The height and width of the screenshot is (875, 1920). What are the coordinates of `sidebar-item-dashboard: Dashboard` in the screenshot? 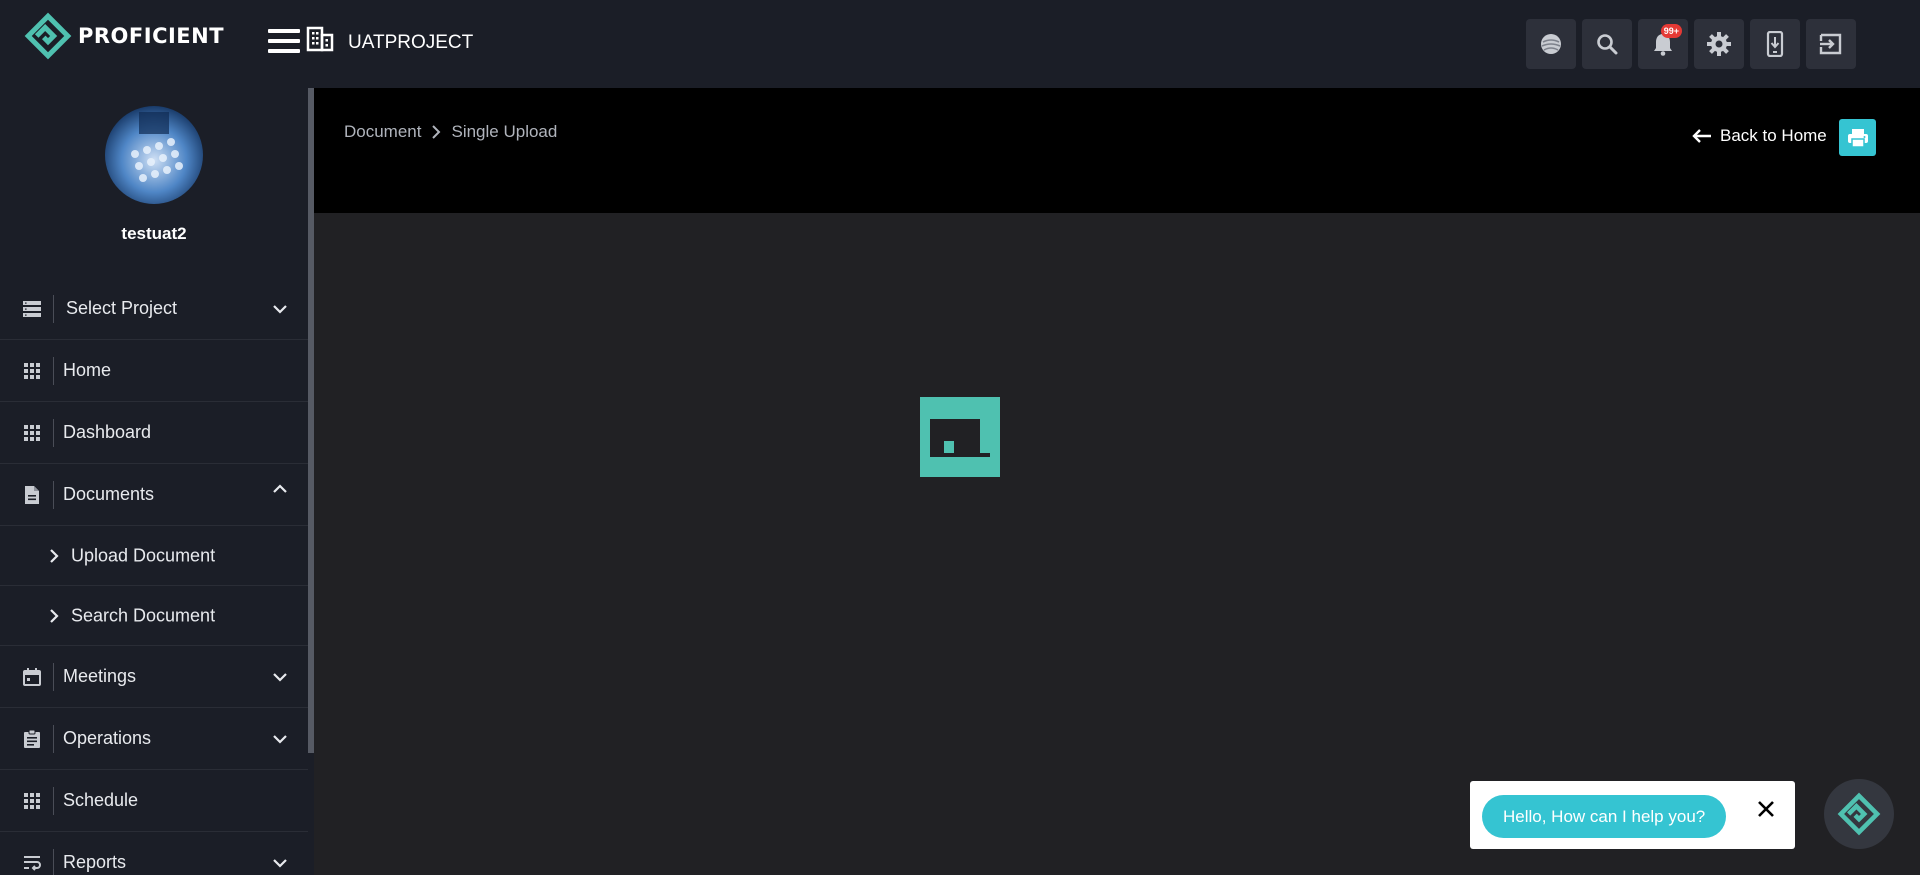 It's located at (154, 433).